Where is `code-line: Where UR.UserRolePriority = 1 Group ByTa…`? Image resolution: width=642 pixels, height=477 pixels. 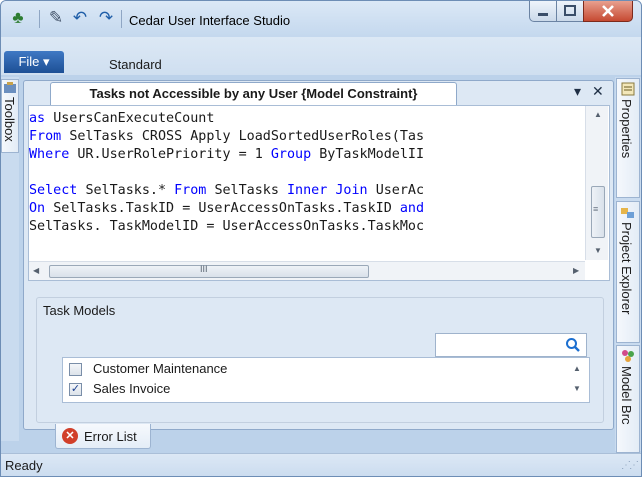
code-line: Where UR.UserRolePriority = 1 Group ByTa… is located at coordinates (227, 154).